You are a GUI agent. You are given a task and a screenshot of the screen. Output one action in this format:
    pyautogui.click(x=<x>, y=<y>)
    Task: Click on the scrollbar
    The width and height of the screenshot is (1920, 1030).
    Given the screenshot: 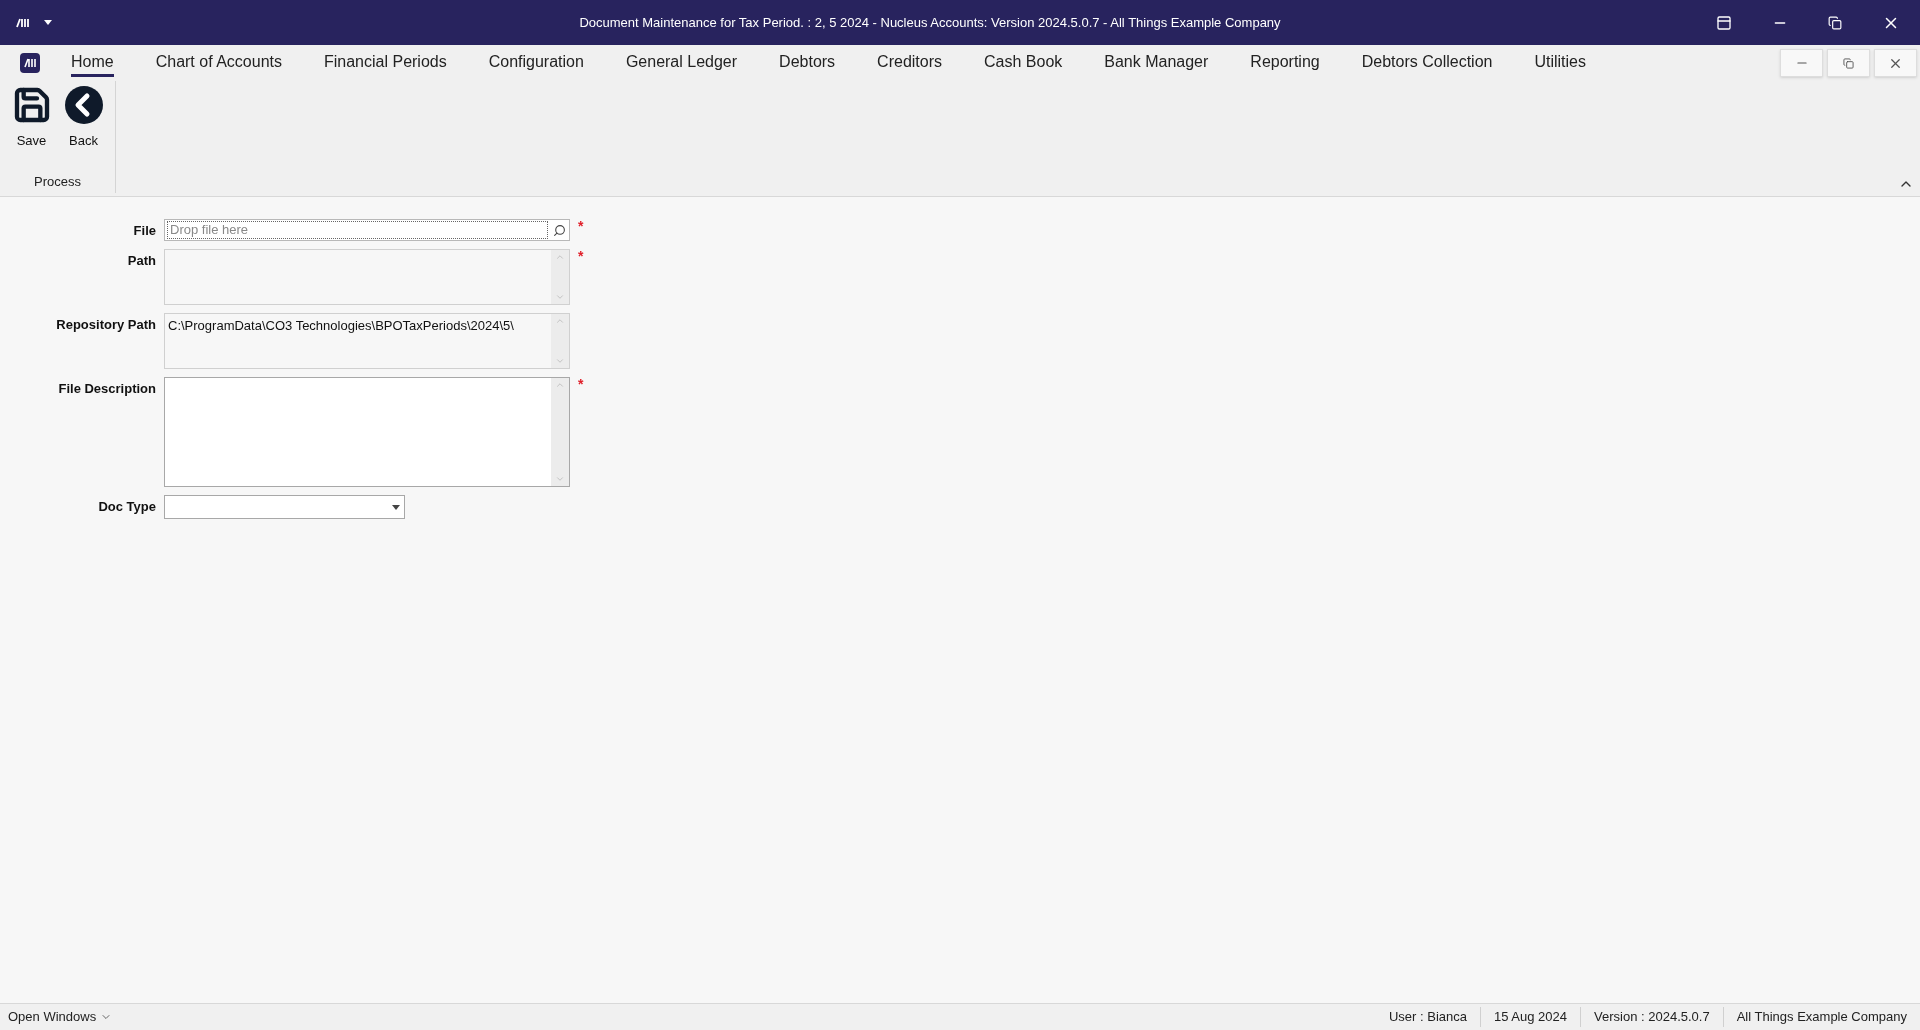 What is the action you would take?
    pyautogui.click(x=560, y=432)
    